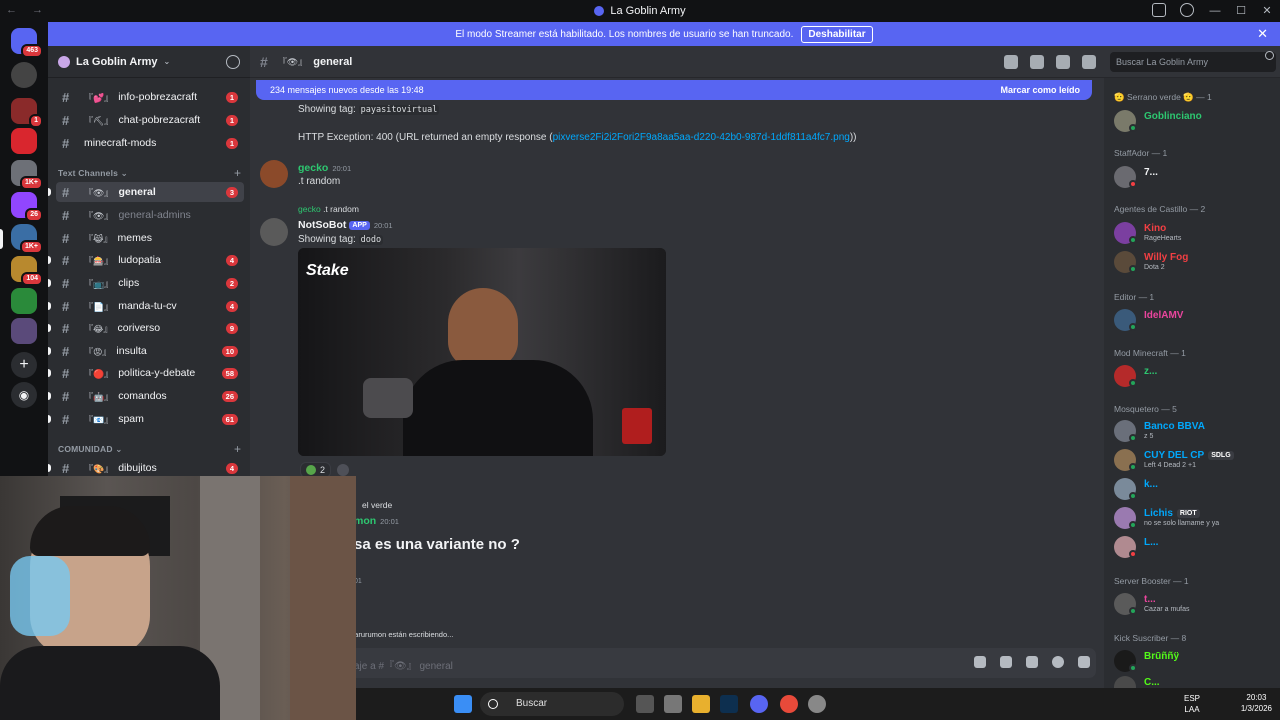  Describe the element at coordinates (1195, 262) in the screenshot. I see `member-item: Willy Fog Dota 2` at that location.